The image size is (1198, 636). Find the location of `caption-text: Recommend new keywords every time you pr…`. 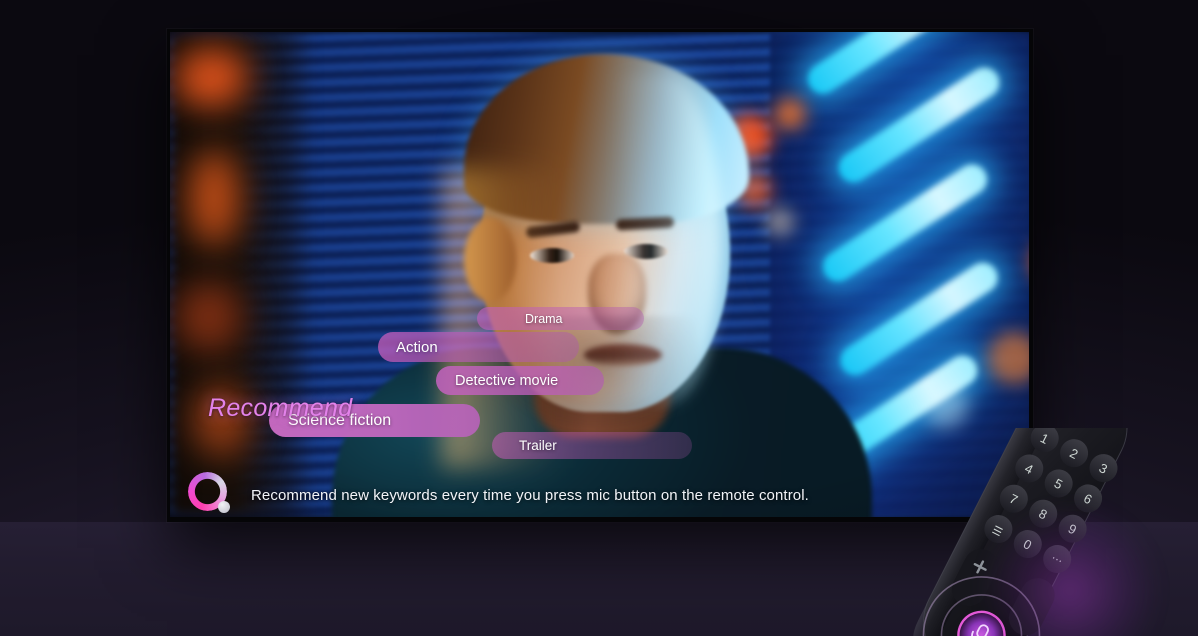

caption-text: Recommend new keywords every time you pr… is located at coordinates (530, 495).